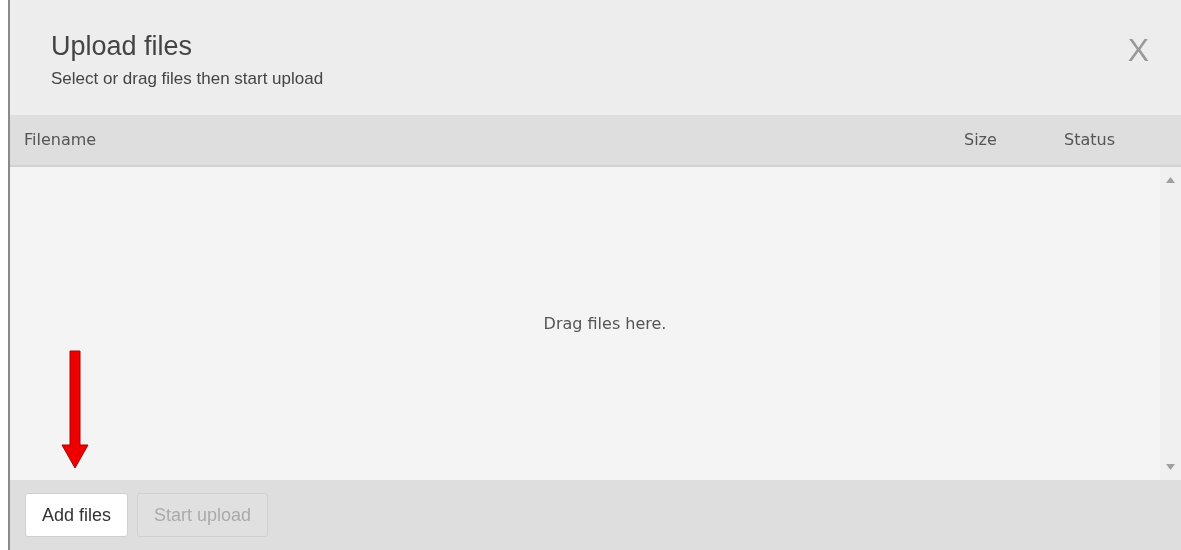 The height and width of the screenshot is (550, 1181). What do you see at coordinates (75, 409) in the screenshot?
I see `arrow-icon` at bounding box center [75, 409].